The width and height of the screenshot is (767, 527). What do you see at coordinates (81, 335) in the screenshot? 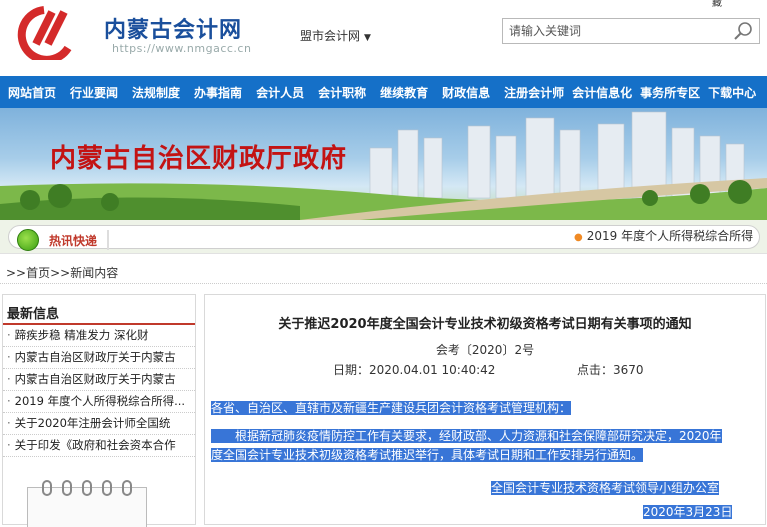
I see `list-item-text: 蹄疾步稳 精准发力 深化财` at bounding box center [81, 335].